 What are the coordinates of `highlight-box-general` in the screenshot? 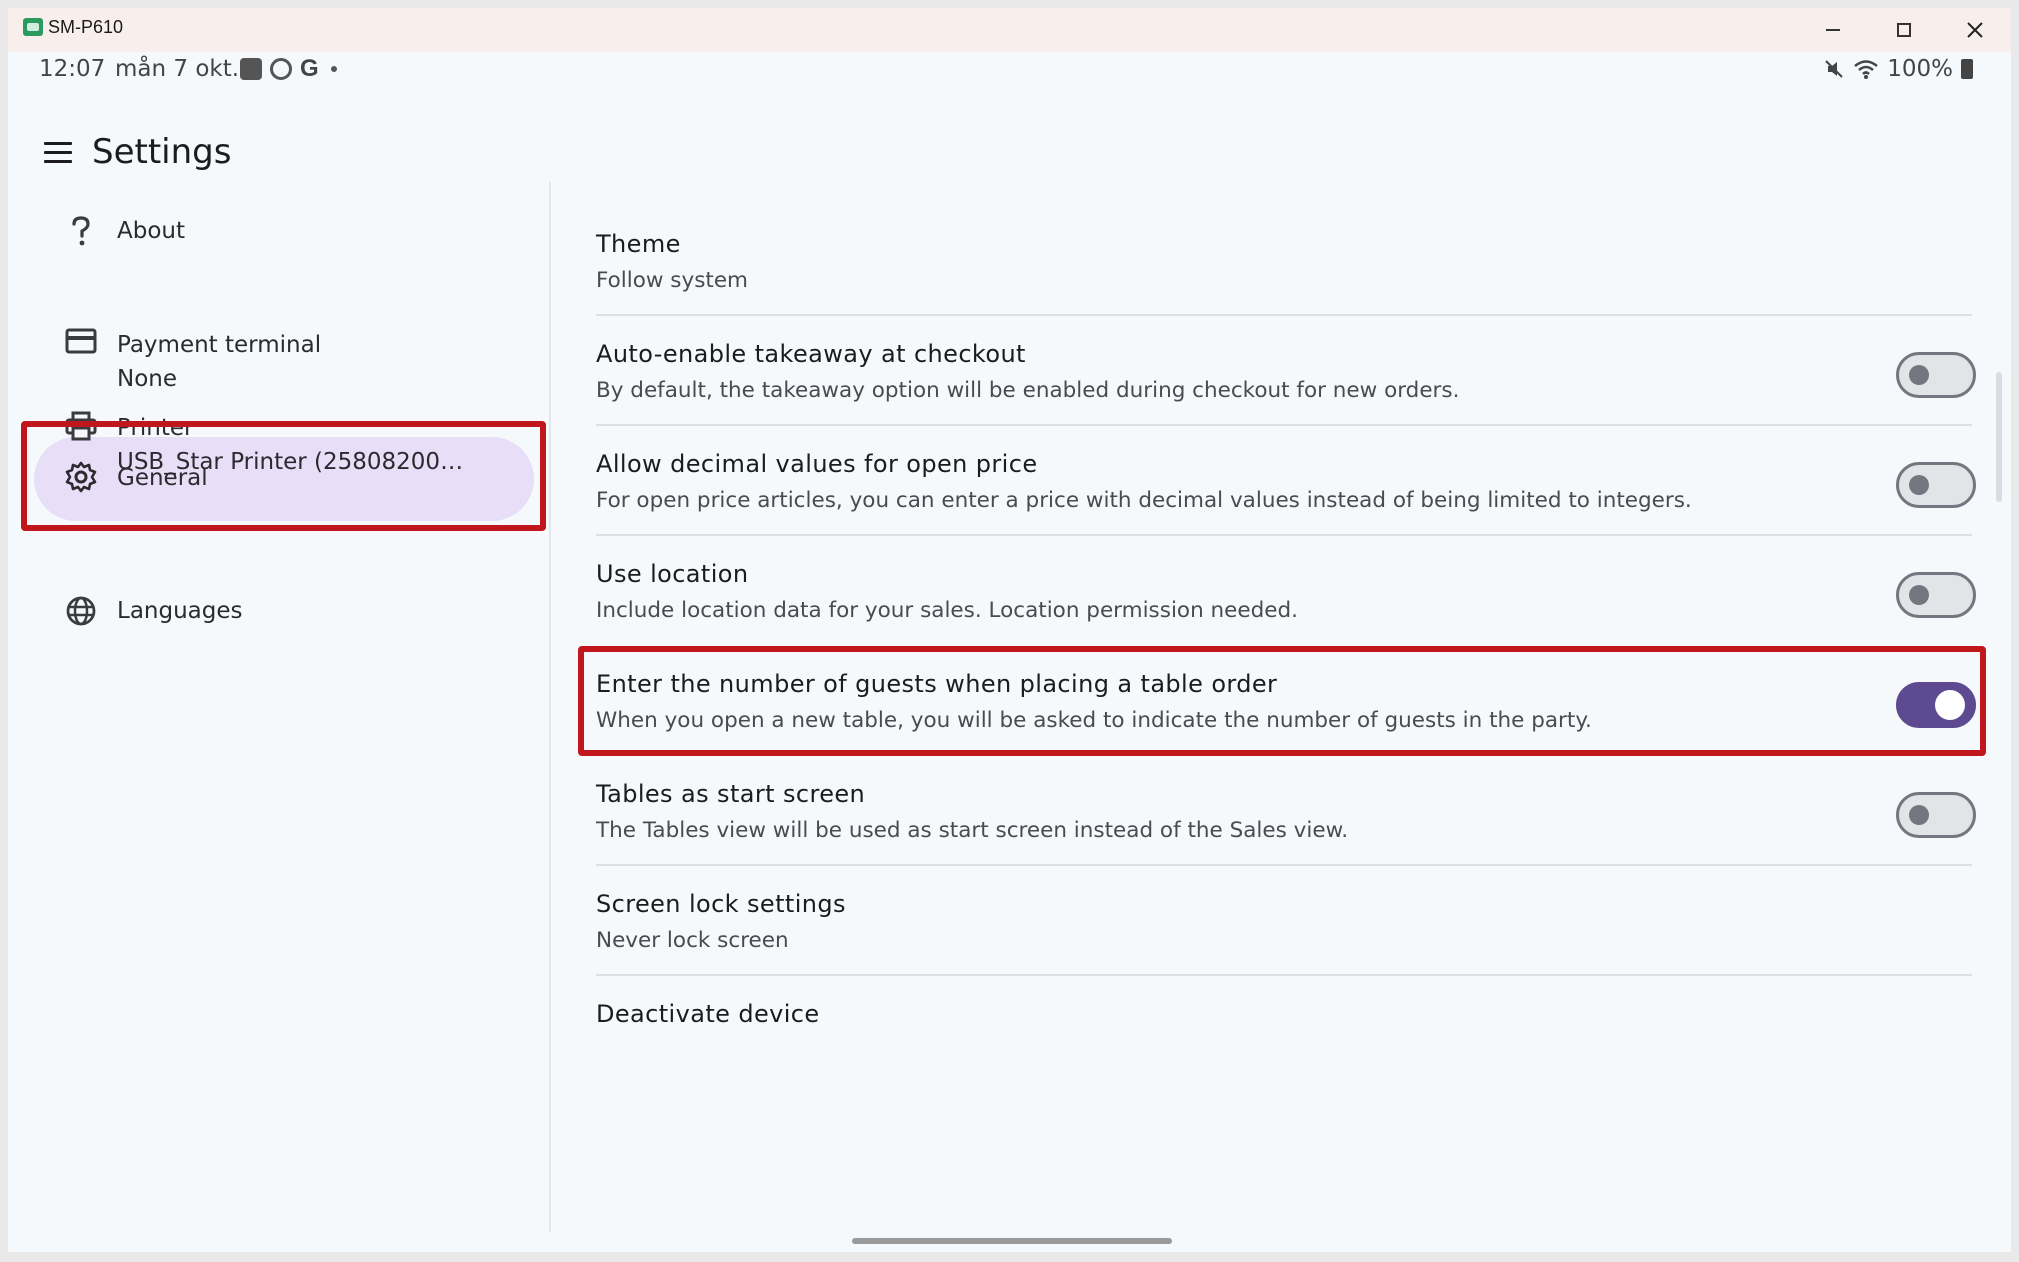 It's located at (283, 476).